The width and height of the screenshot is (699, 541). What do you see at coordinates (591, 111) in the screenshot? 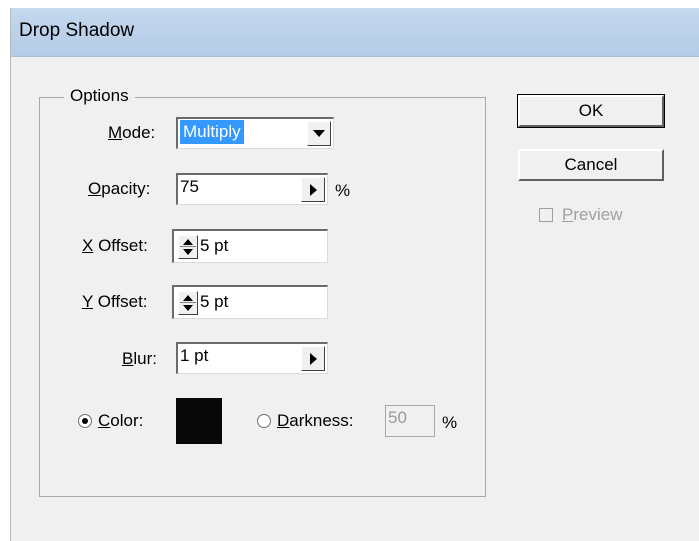
I see `ok-button: OK` at bounding box center [591, 111].